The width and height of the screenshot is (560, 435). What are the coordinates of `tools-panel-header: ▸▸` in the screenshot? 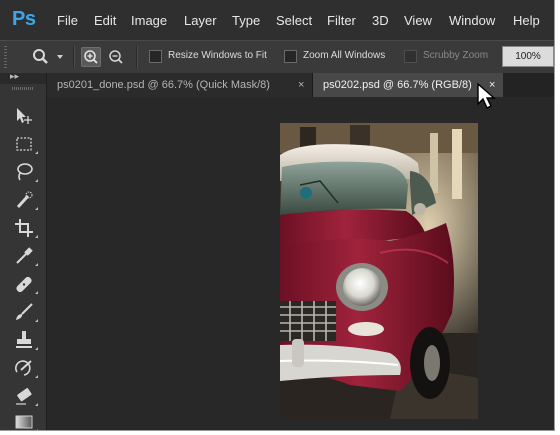 It's located at (23, 77).